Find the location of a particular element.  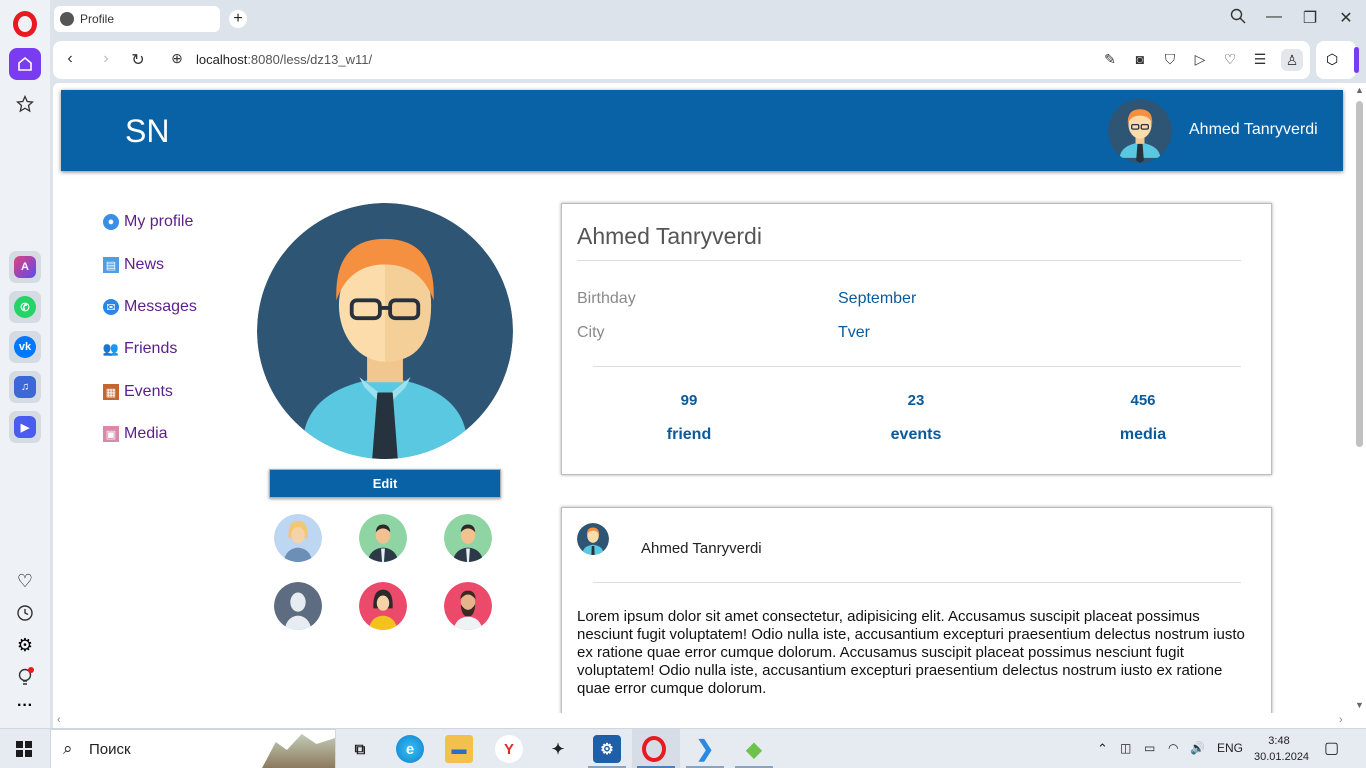

player-icon: ▶ is located at coordinates (25, 427).